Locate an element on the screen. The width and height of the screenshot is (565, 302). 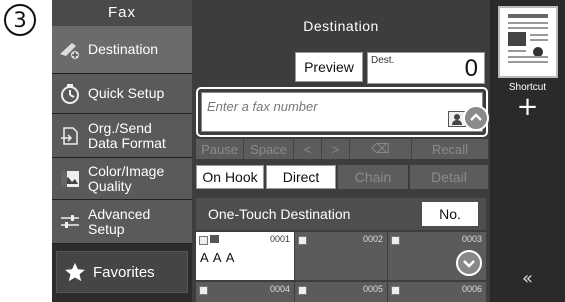
one-touch-tile: 0002 is located at coordinates (341, 256).